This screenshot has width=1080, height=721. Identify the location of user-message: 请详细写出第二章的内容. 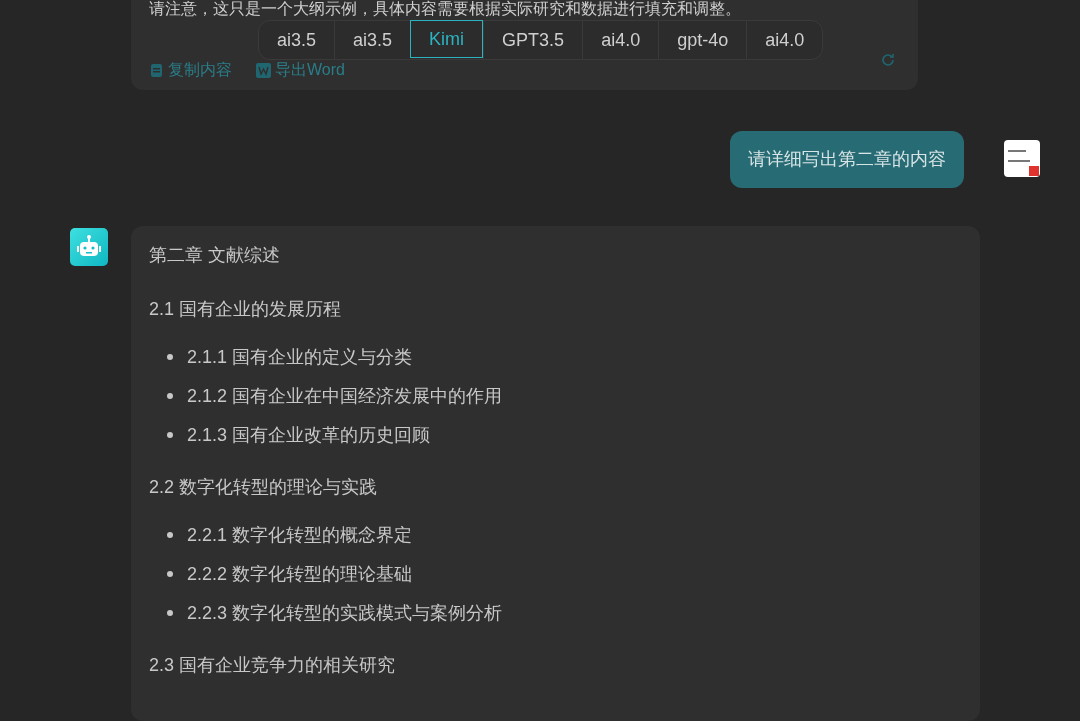
(847, 159).